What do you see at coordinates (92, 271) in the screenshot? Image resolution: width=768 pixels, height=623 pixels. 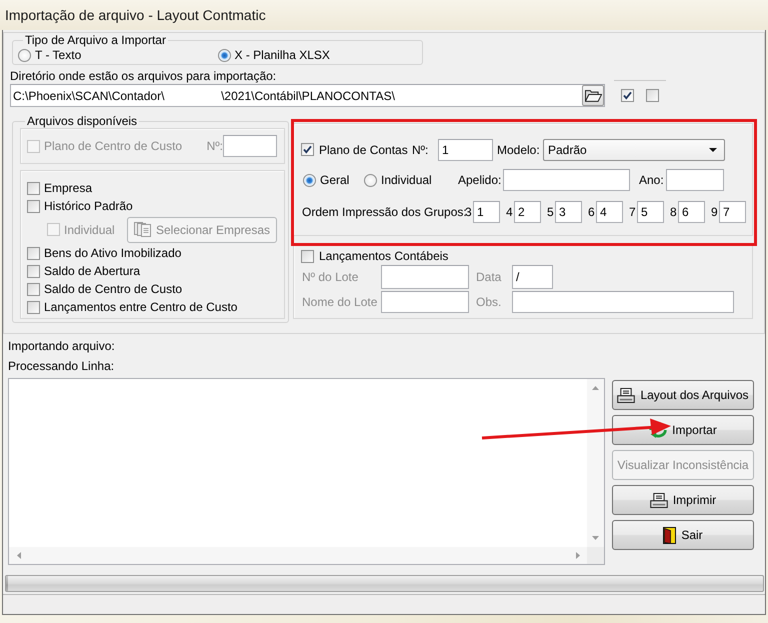 I see `checkbox-label: Saldo de Abertura` at bounding box center [92, 271].